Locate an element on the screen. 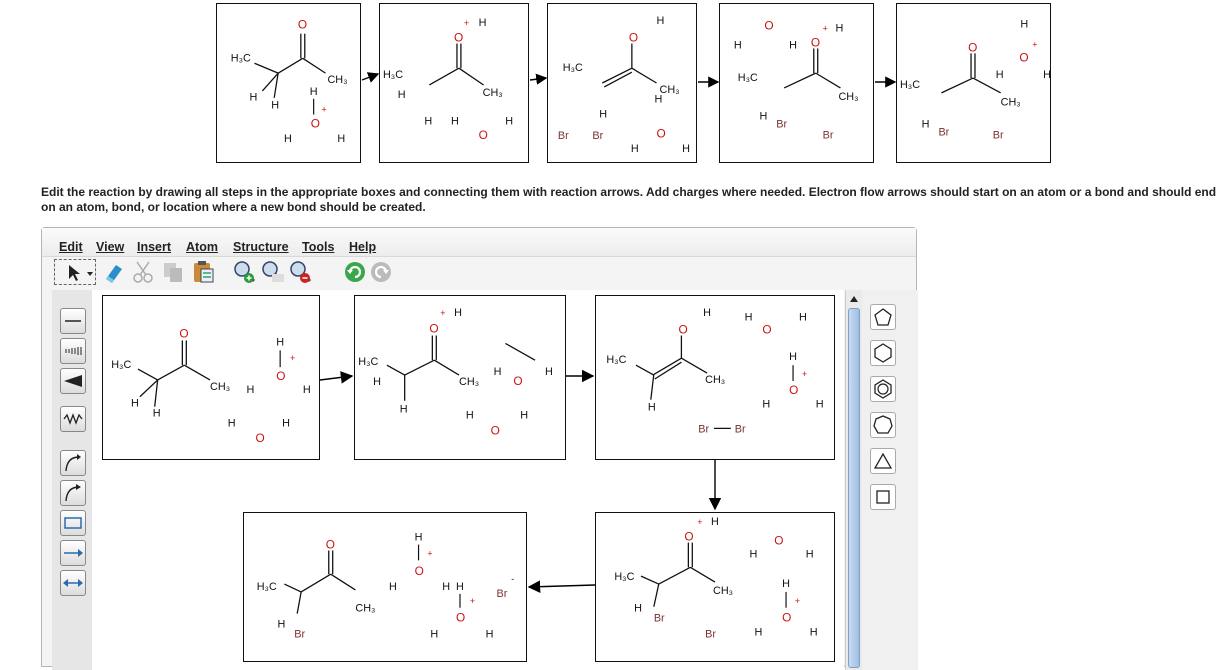  cyclohexane-icon is located at coordinates (883, 353).